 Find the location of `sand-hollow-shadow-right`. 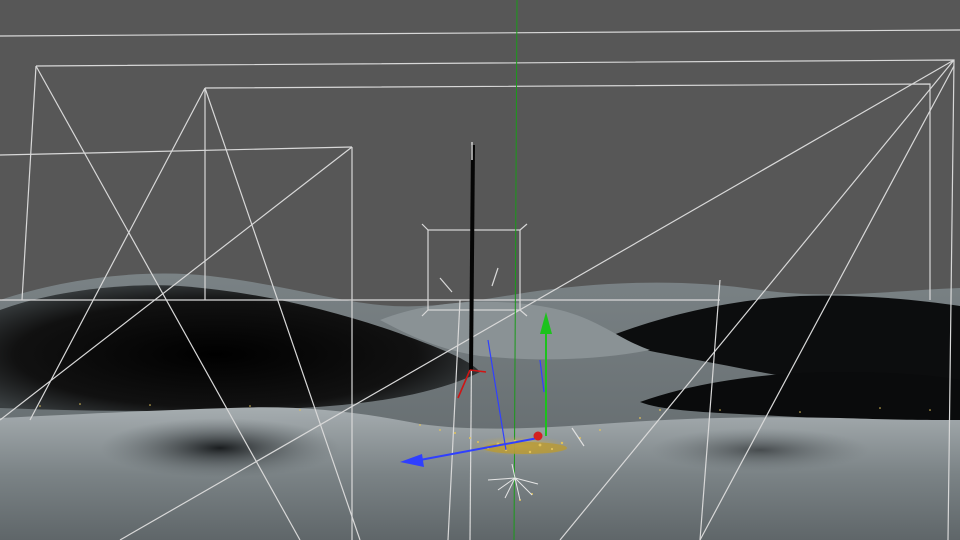

sand-hollow-shadow-right is located at coordinates (760, 450).